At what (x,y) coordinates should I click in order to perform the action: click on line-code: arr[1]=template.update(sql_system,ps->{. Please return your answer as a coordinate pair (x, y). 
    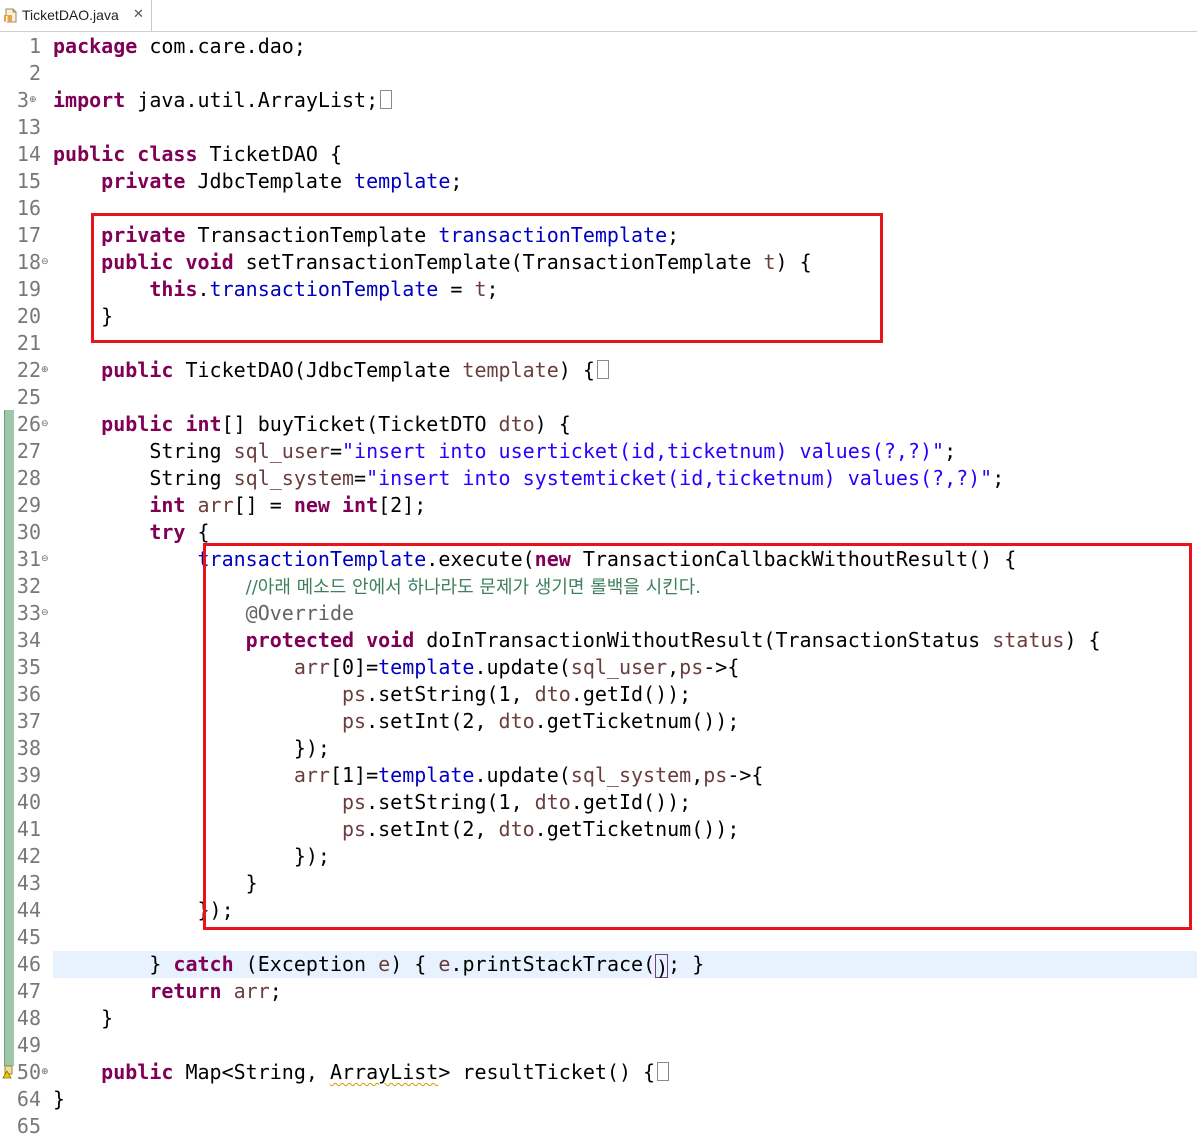
    Looking at the image, I should click on (408, 775).